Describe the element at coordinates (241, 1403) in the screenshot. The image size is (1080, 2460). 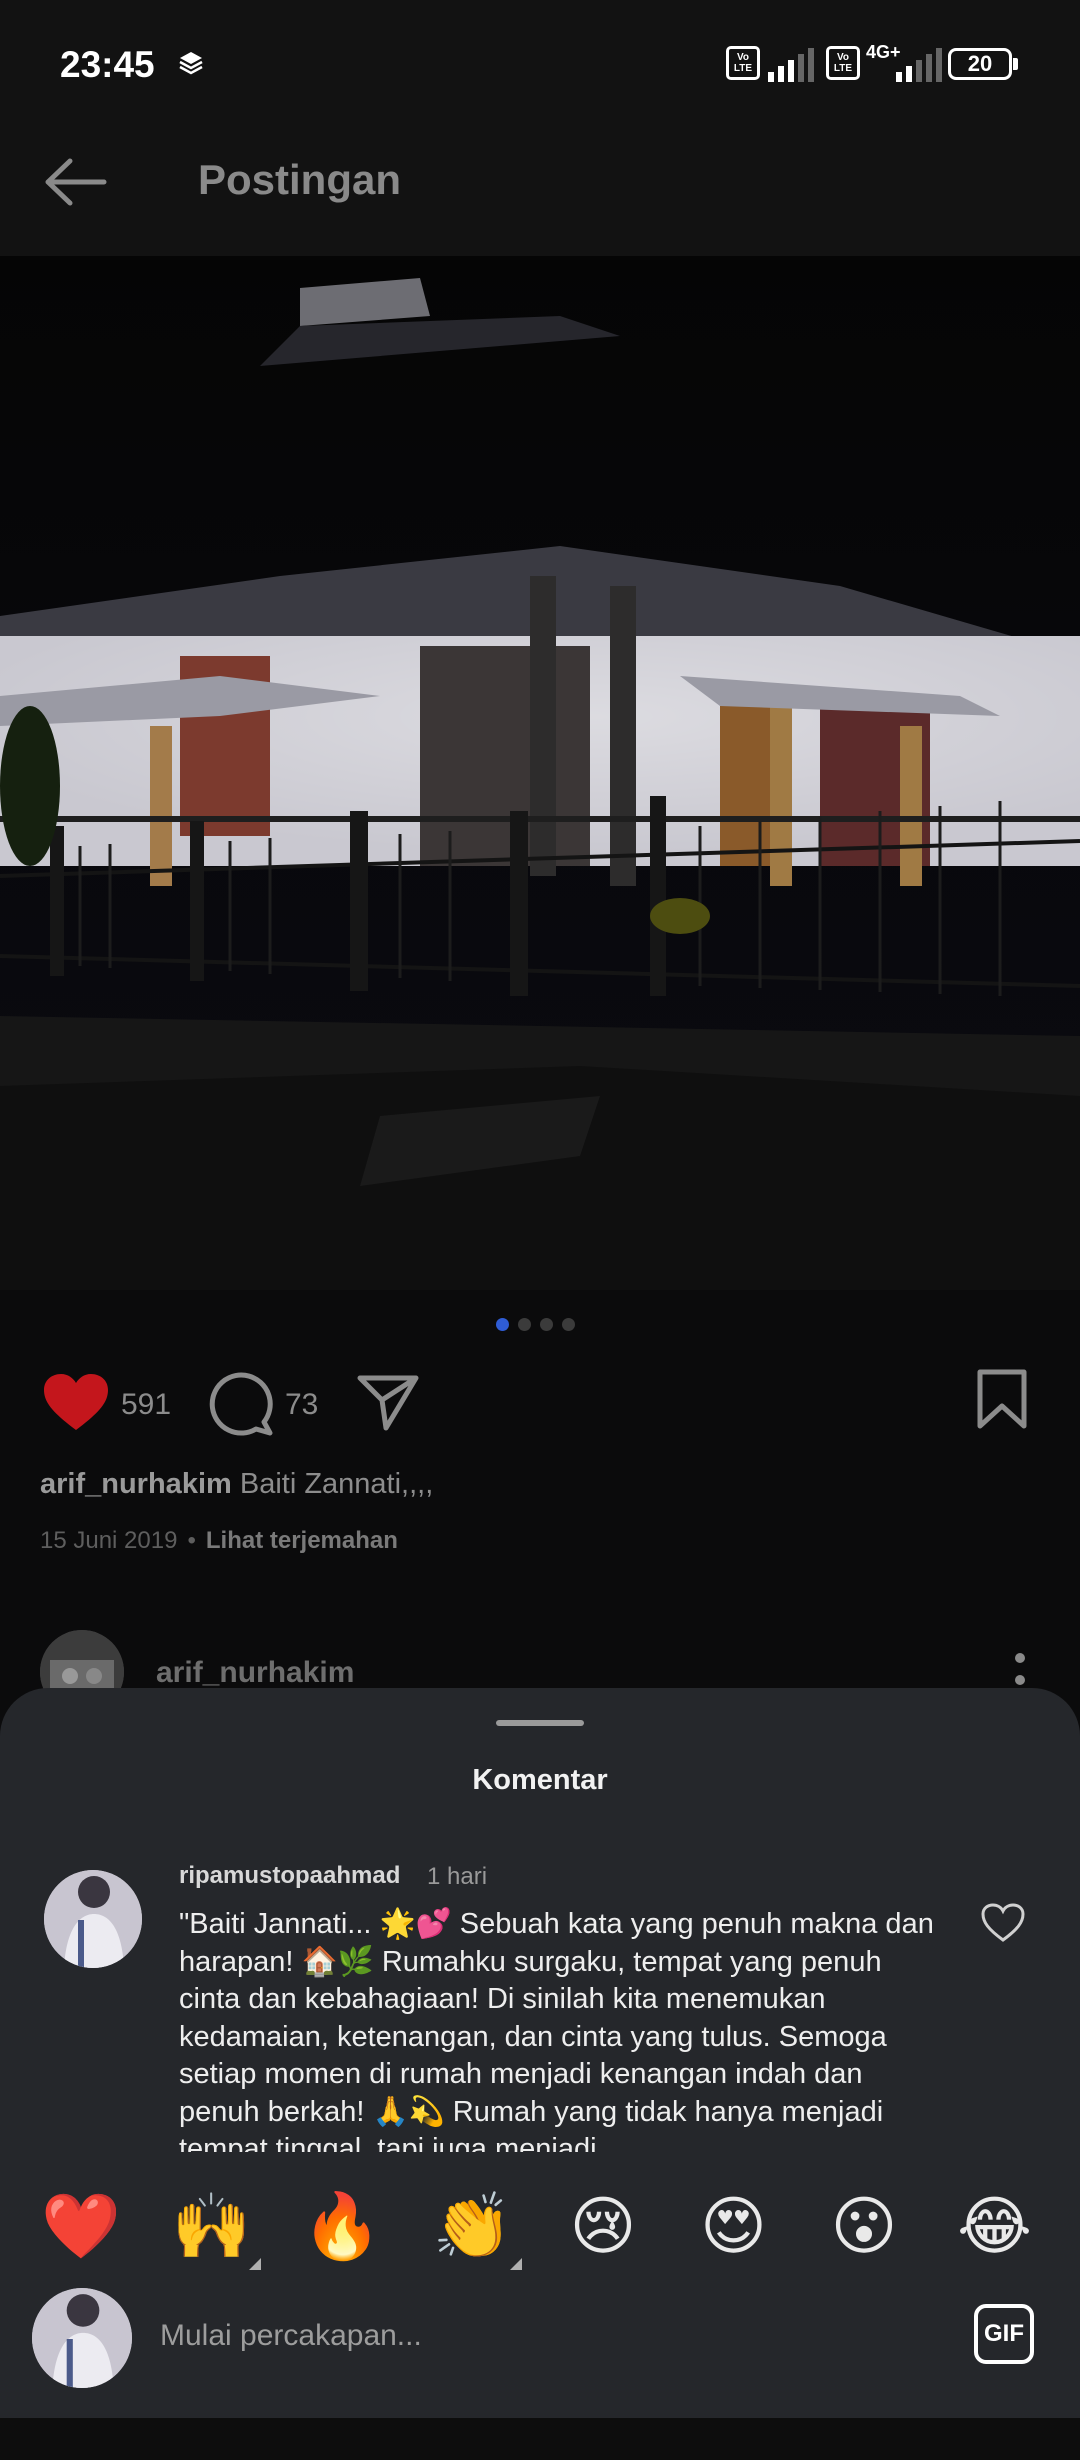
I see `comment-icon` at that location.